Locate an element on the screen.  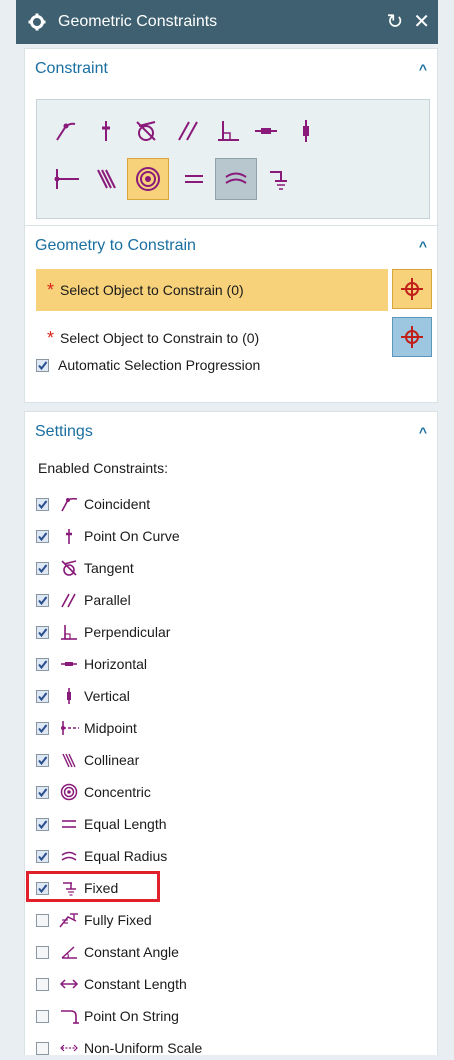
tangent-label: Tangent is located at coordinates (109, 568).